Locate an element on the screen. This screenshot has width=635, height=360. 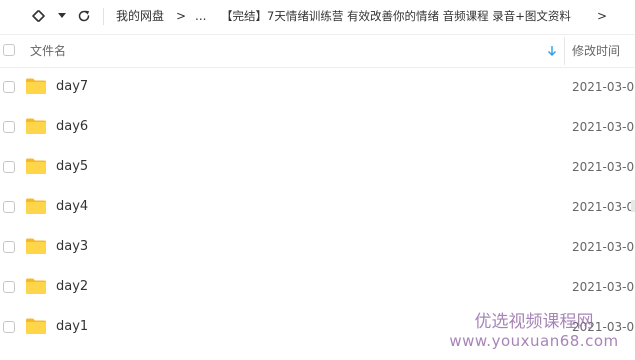
file-name: day1 is located at coordinates (72, 327).